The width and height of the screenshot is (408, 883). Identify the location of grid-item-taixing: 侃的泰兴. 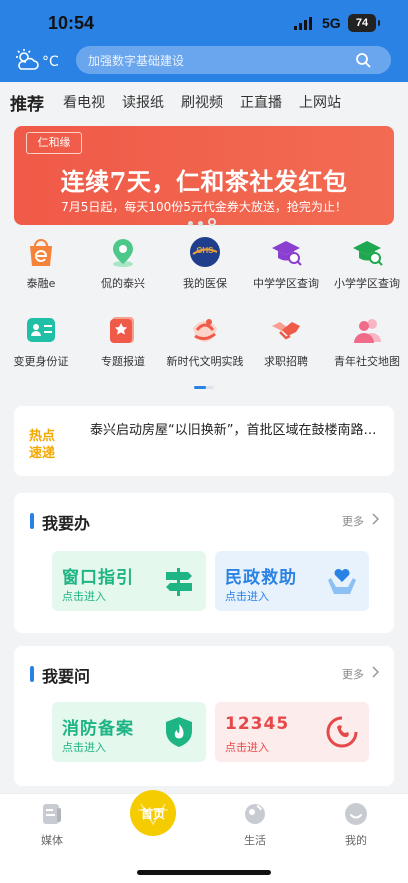
(123, 267).